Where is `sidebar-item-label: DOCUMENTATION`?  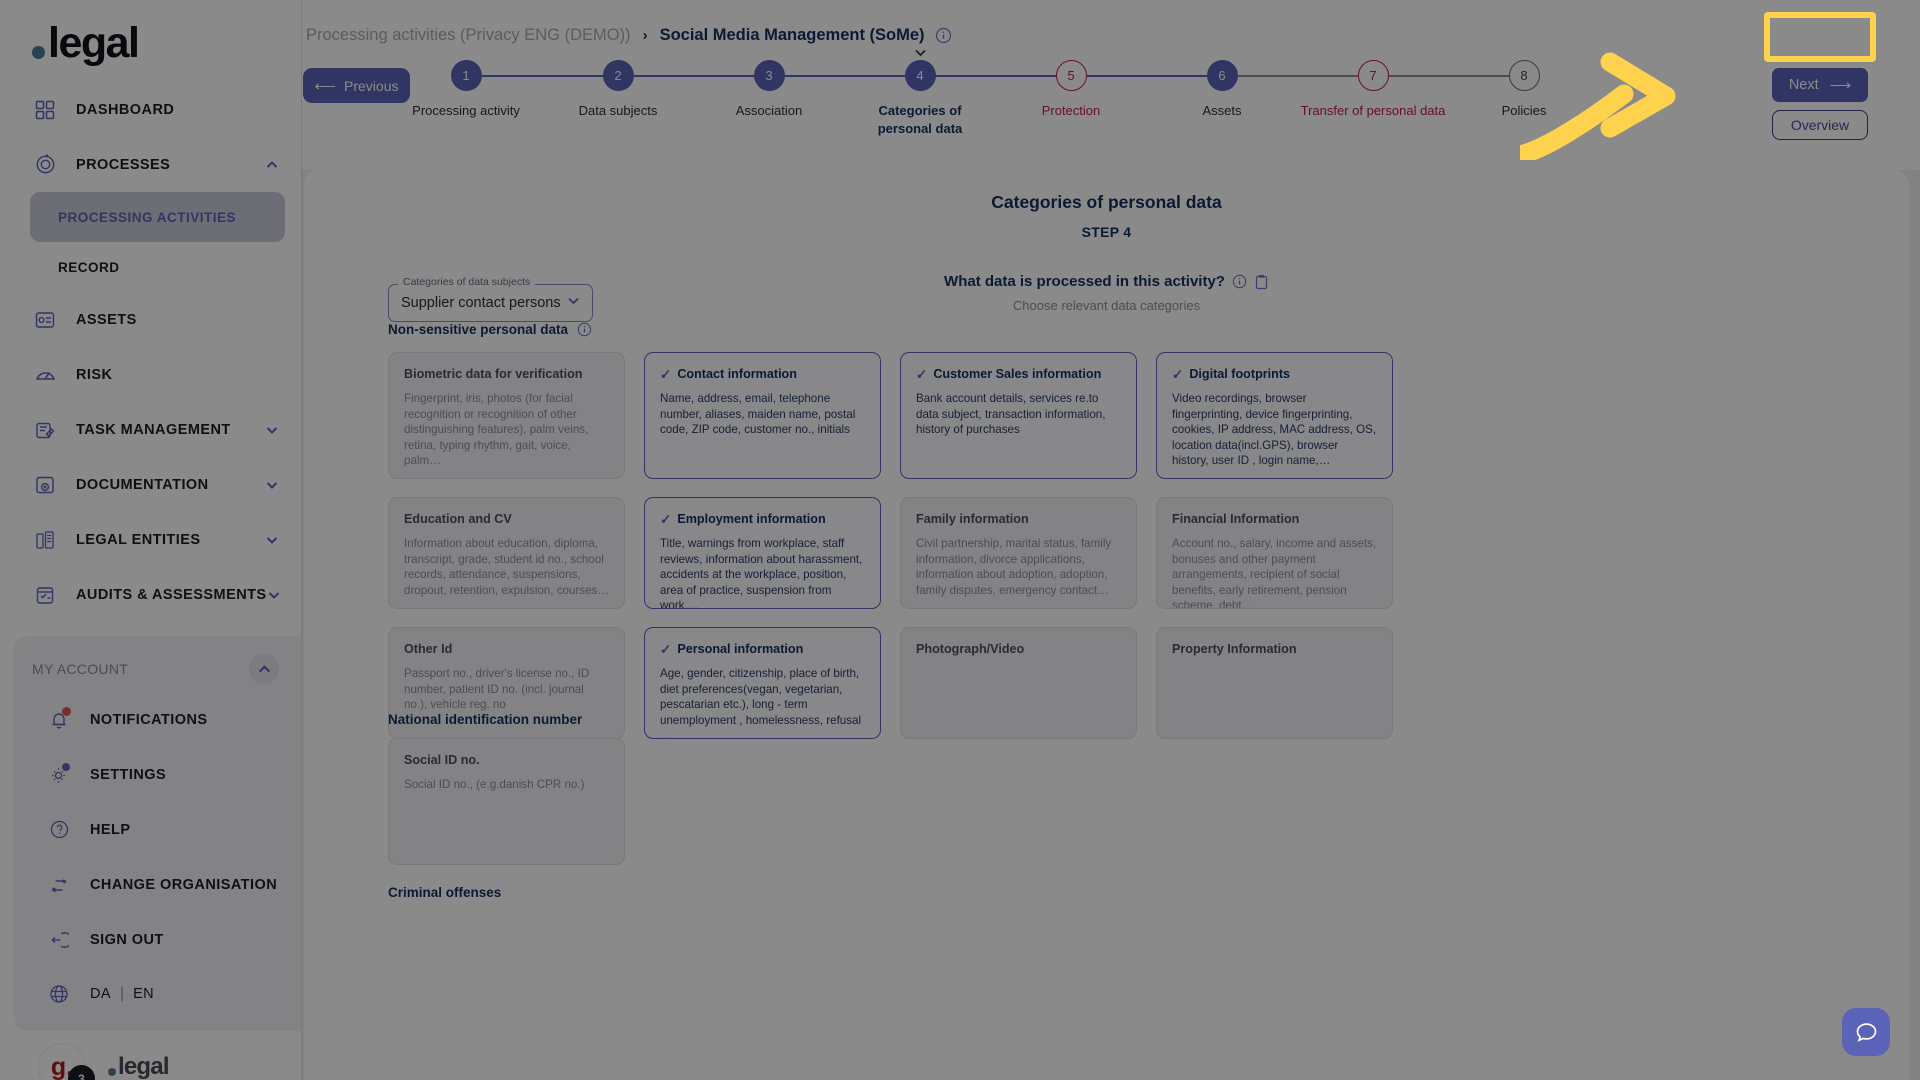
sidebar-item-label: DOCUMENTATION is located at coordinates (142, 484).